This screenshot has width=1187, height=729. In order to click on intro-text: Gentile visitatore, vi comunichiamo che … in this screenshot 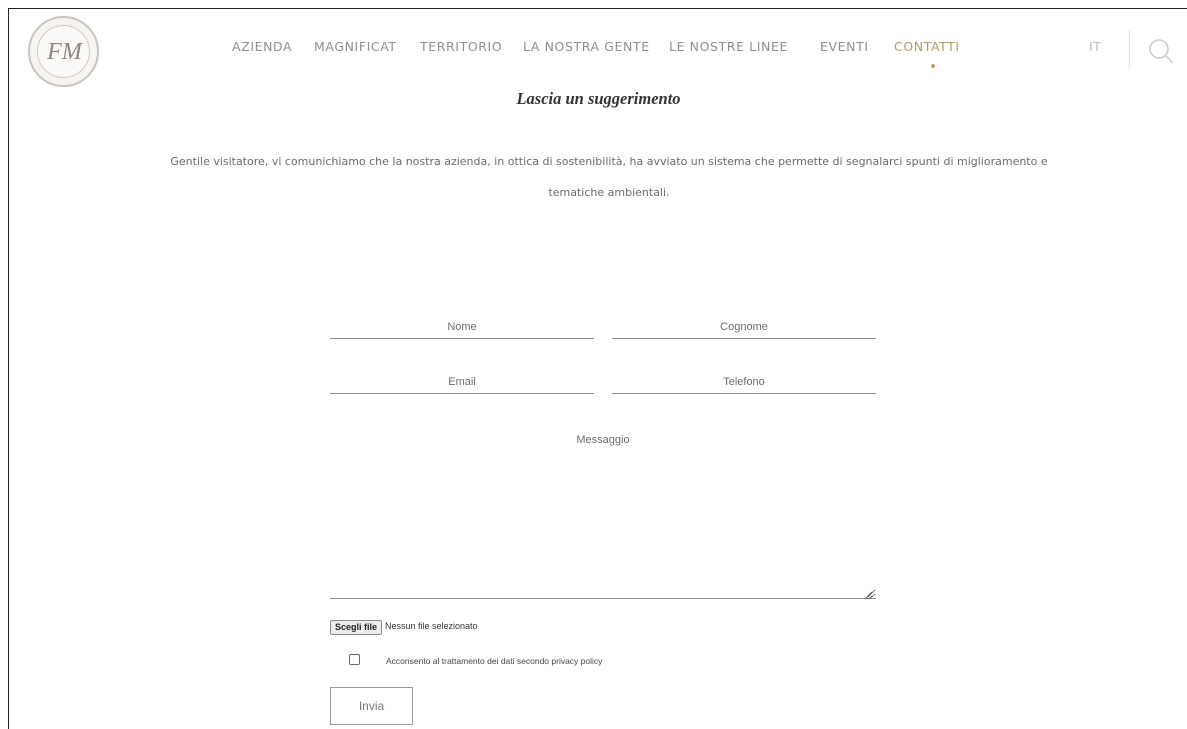, I will do `click(609, 177)`.